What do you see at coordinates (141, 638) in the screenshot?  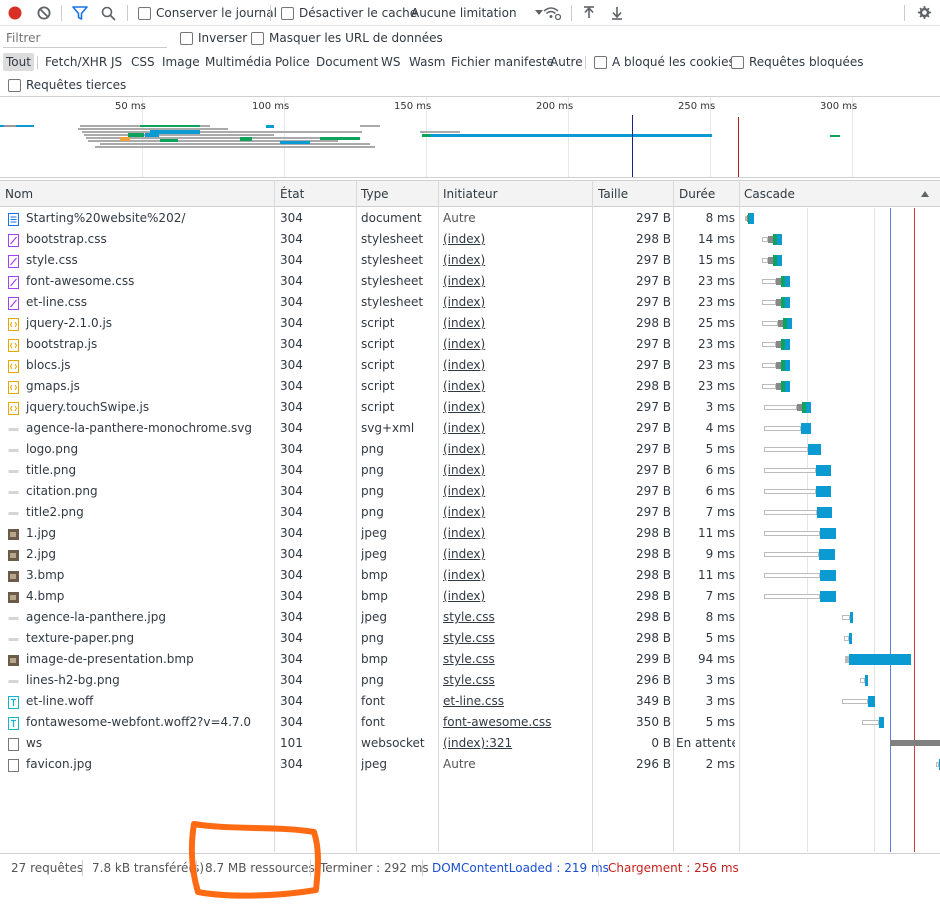 I see `request-name-cell: texture-paper.png` at bounding box center [141, 638].